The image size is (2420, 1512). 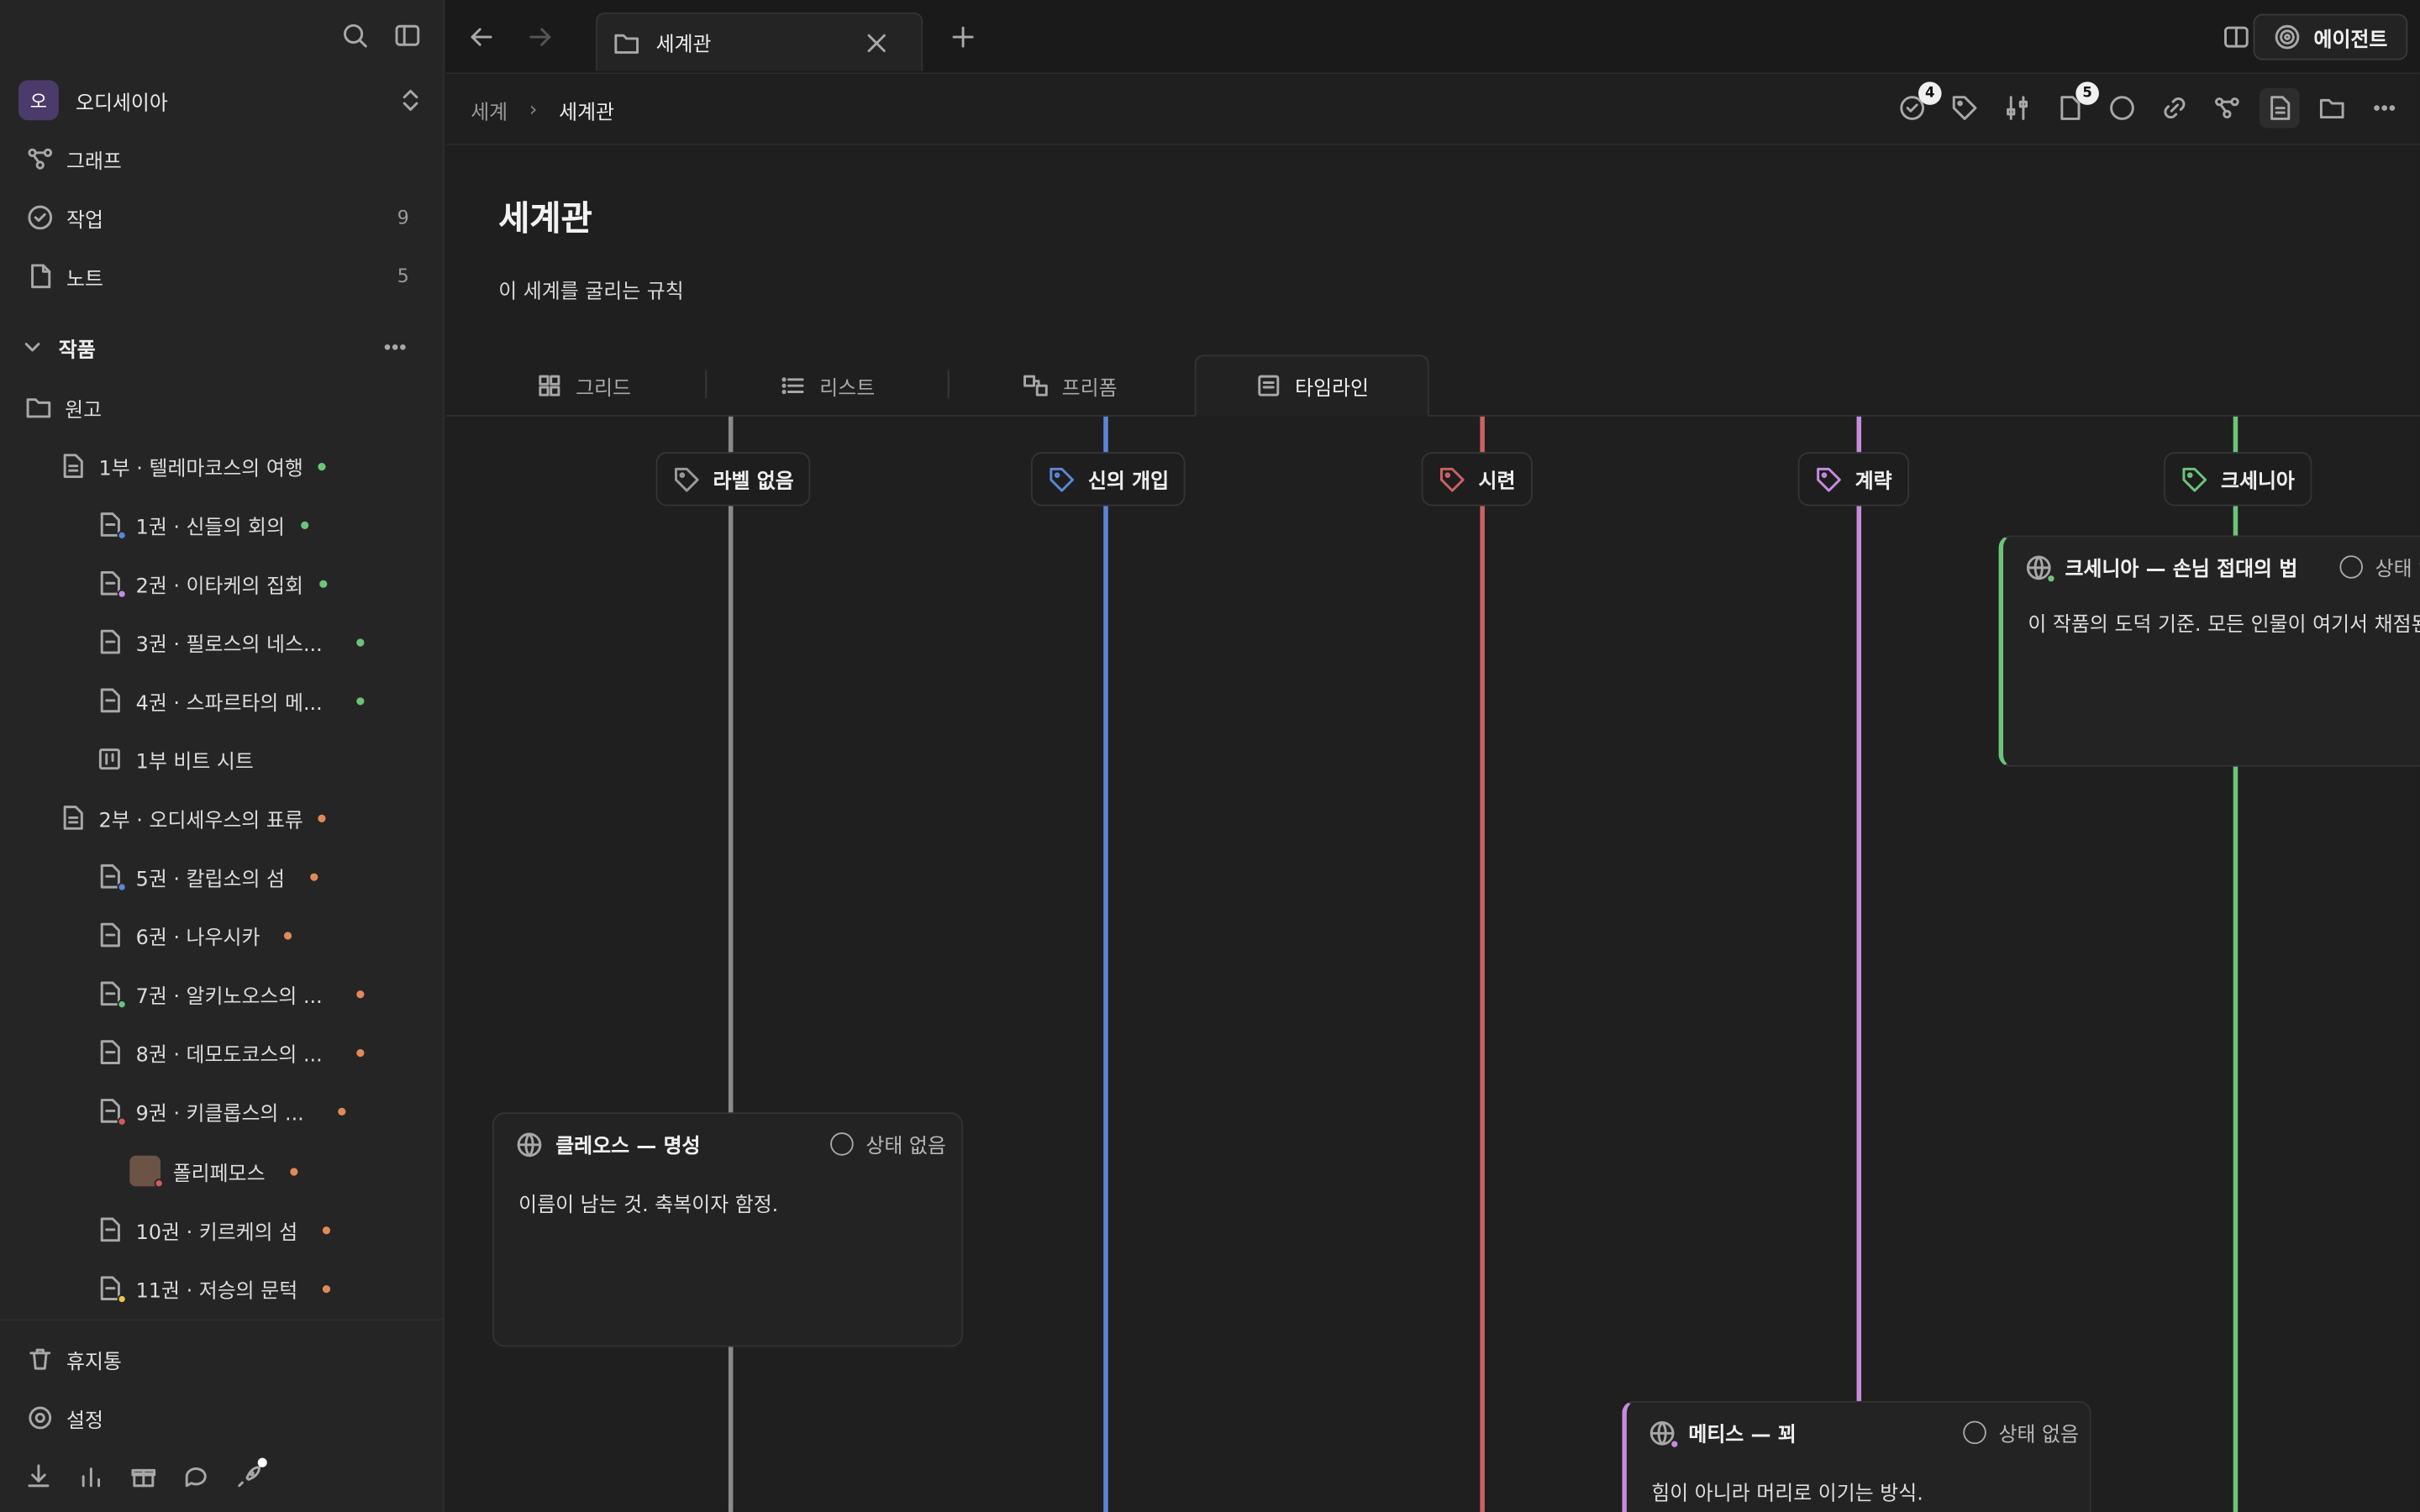 I want to click on nav-notes: 노트 5, so click(x=218, y=276).